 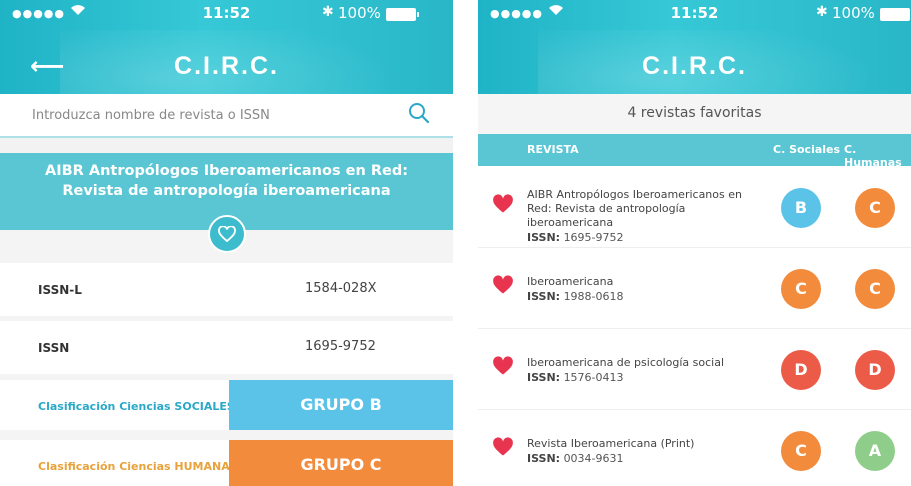 I want to click on divider, so click(x=226, y=145).